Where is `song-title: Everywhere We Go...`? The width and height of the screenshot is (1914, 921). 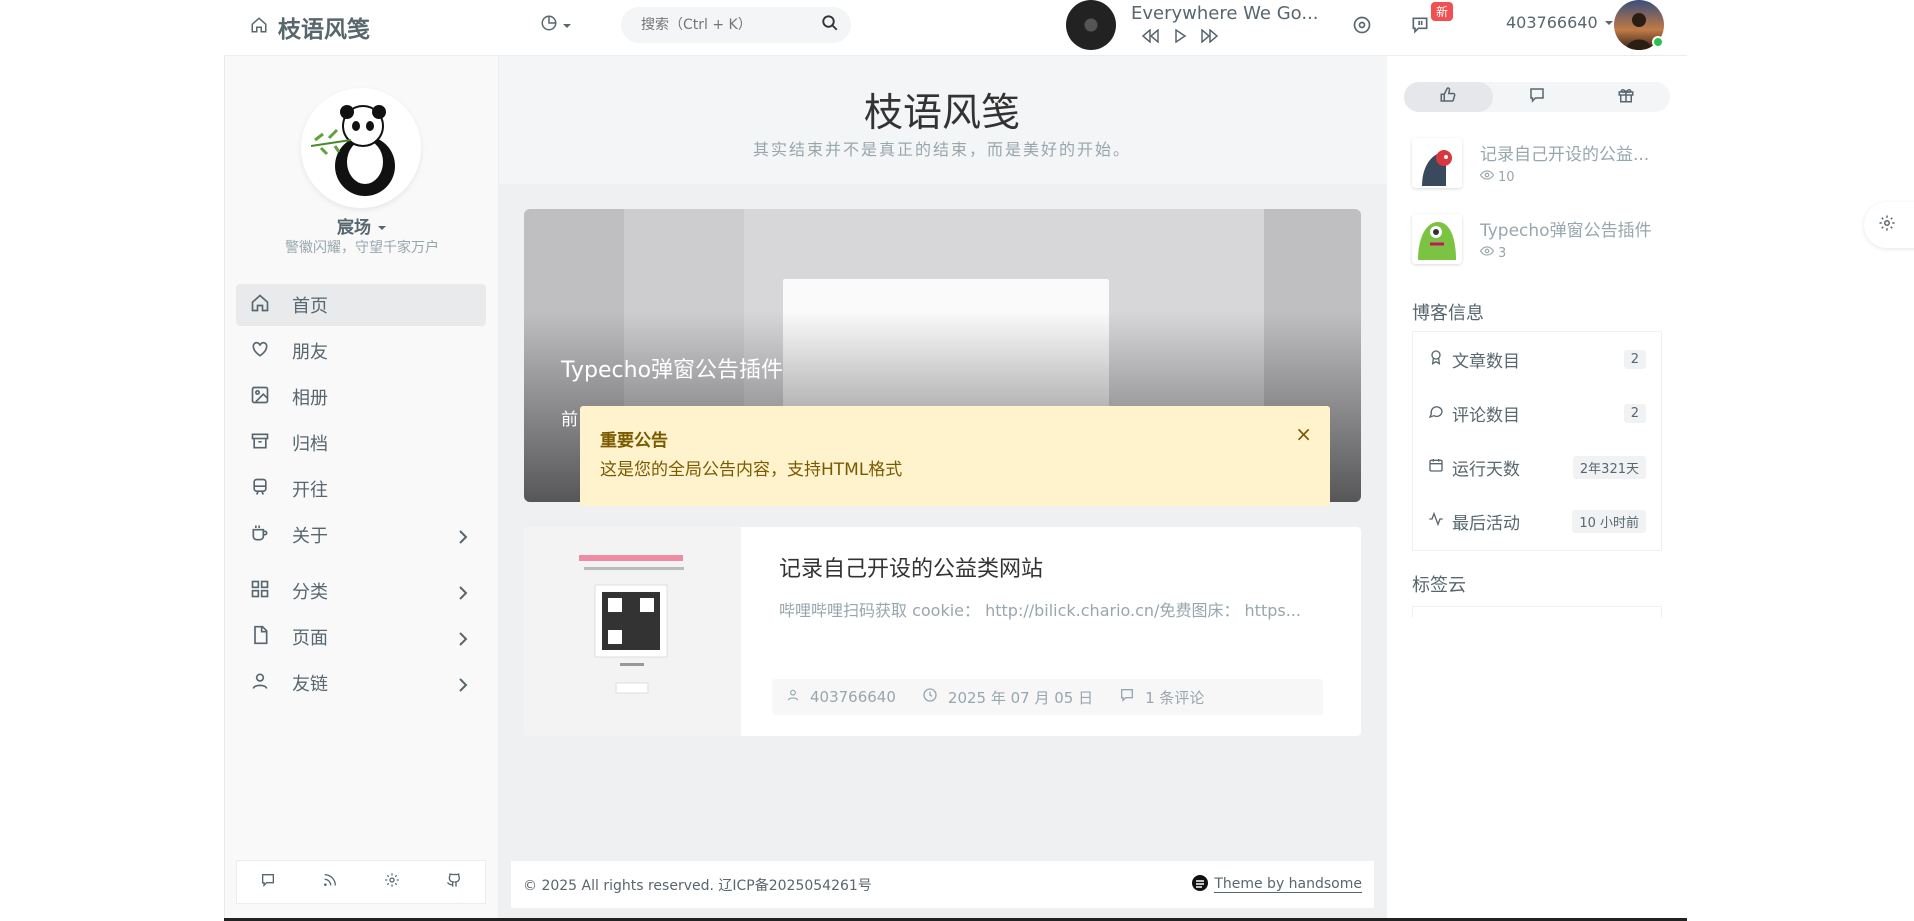 song-title: Everywhere We Go... is located at coordinates (1225, 13).